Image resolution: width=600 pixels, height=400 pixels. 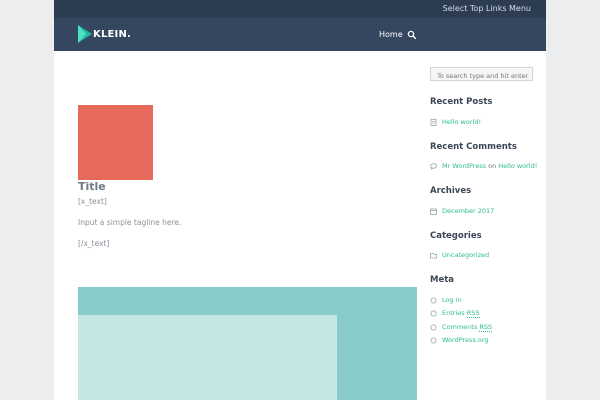 I want to click on recent-posts-title: Recent Posts, so click(x=461, y=102).